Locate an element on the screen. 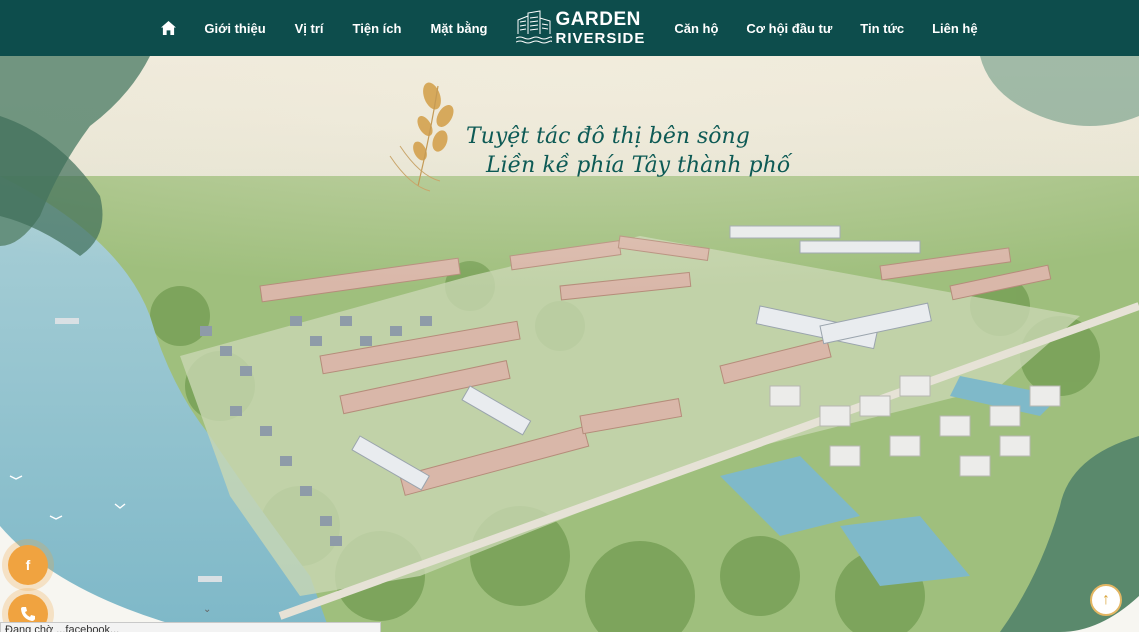 The width and height of the screenshot is (1139, 632). logo-line1: GARDEN is located at coordinates (598, 19).